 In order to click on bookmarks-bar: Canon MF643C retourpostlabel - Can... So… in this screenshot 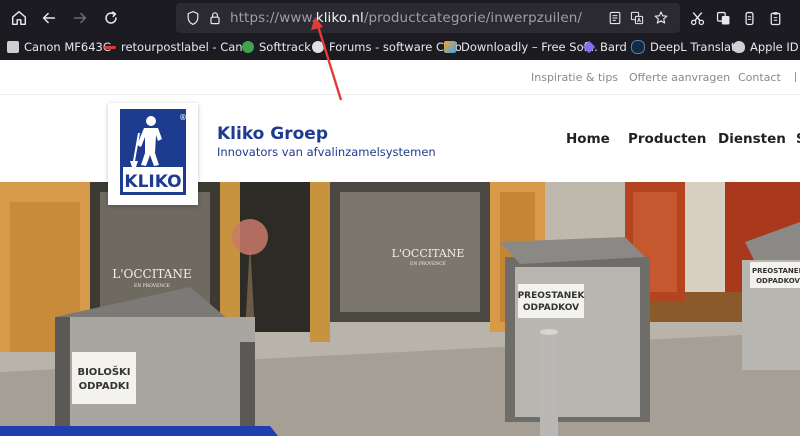, I will do `click(400, 48)`.